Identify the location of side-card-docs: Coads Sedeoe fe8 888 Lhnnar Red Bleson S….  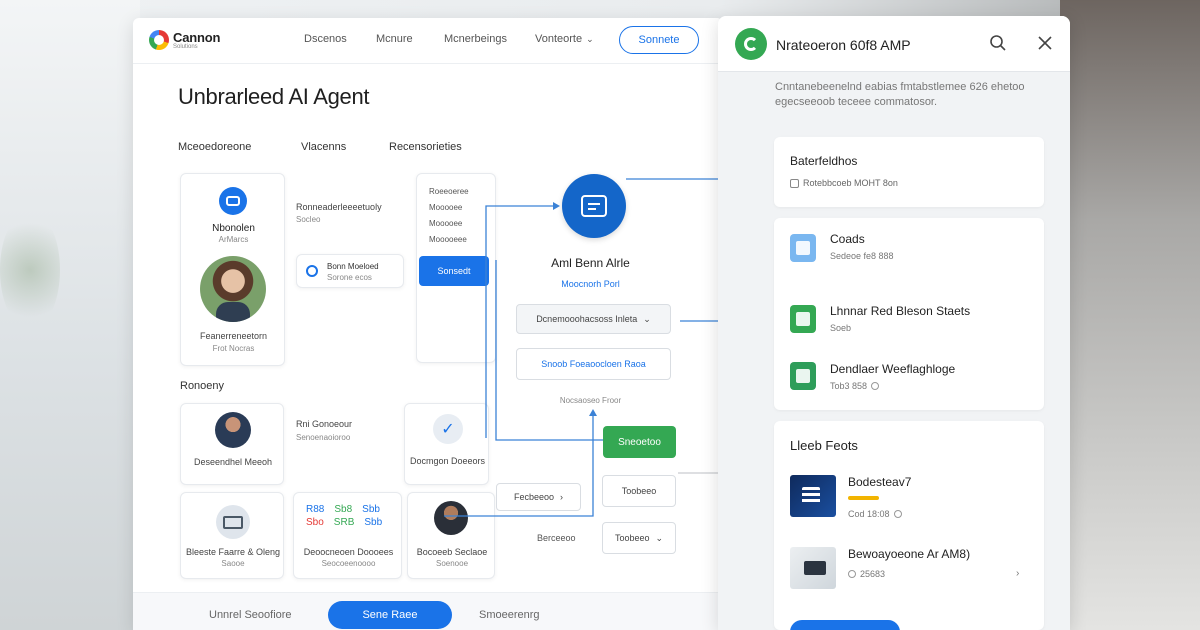
(909, 314).